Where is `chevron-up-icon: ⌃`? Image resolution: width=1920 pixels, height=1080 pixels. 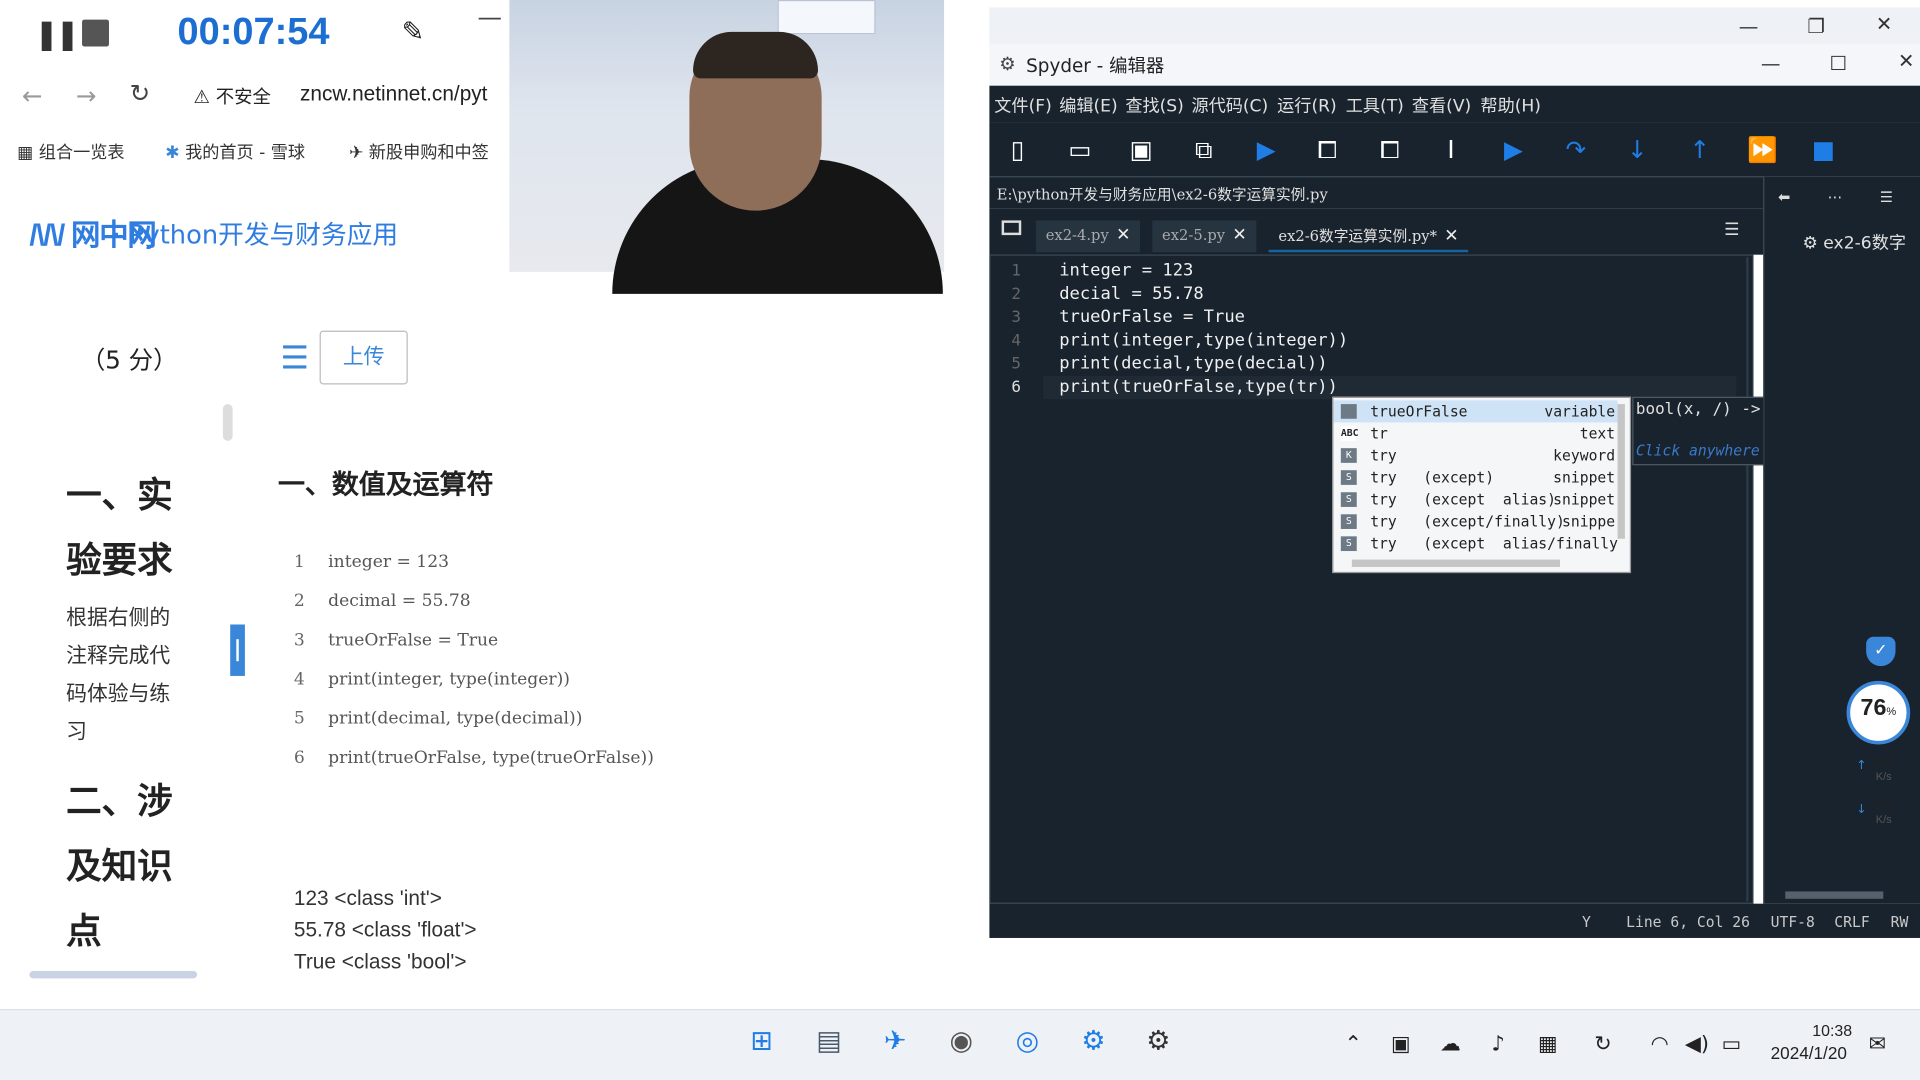
chevron-up-icon: ⌃ is located at coordinates (1353, 1044).